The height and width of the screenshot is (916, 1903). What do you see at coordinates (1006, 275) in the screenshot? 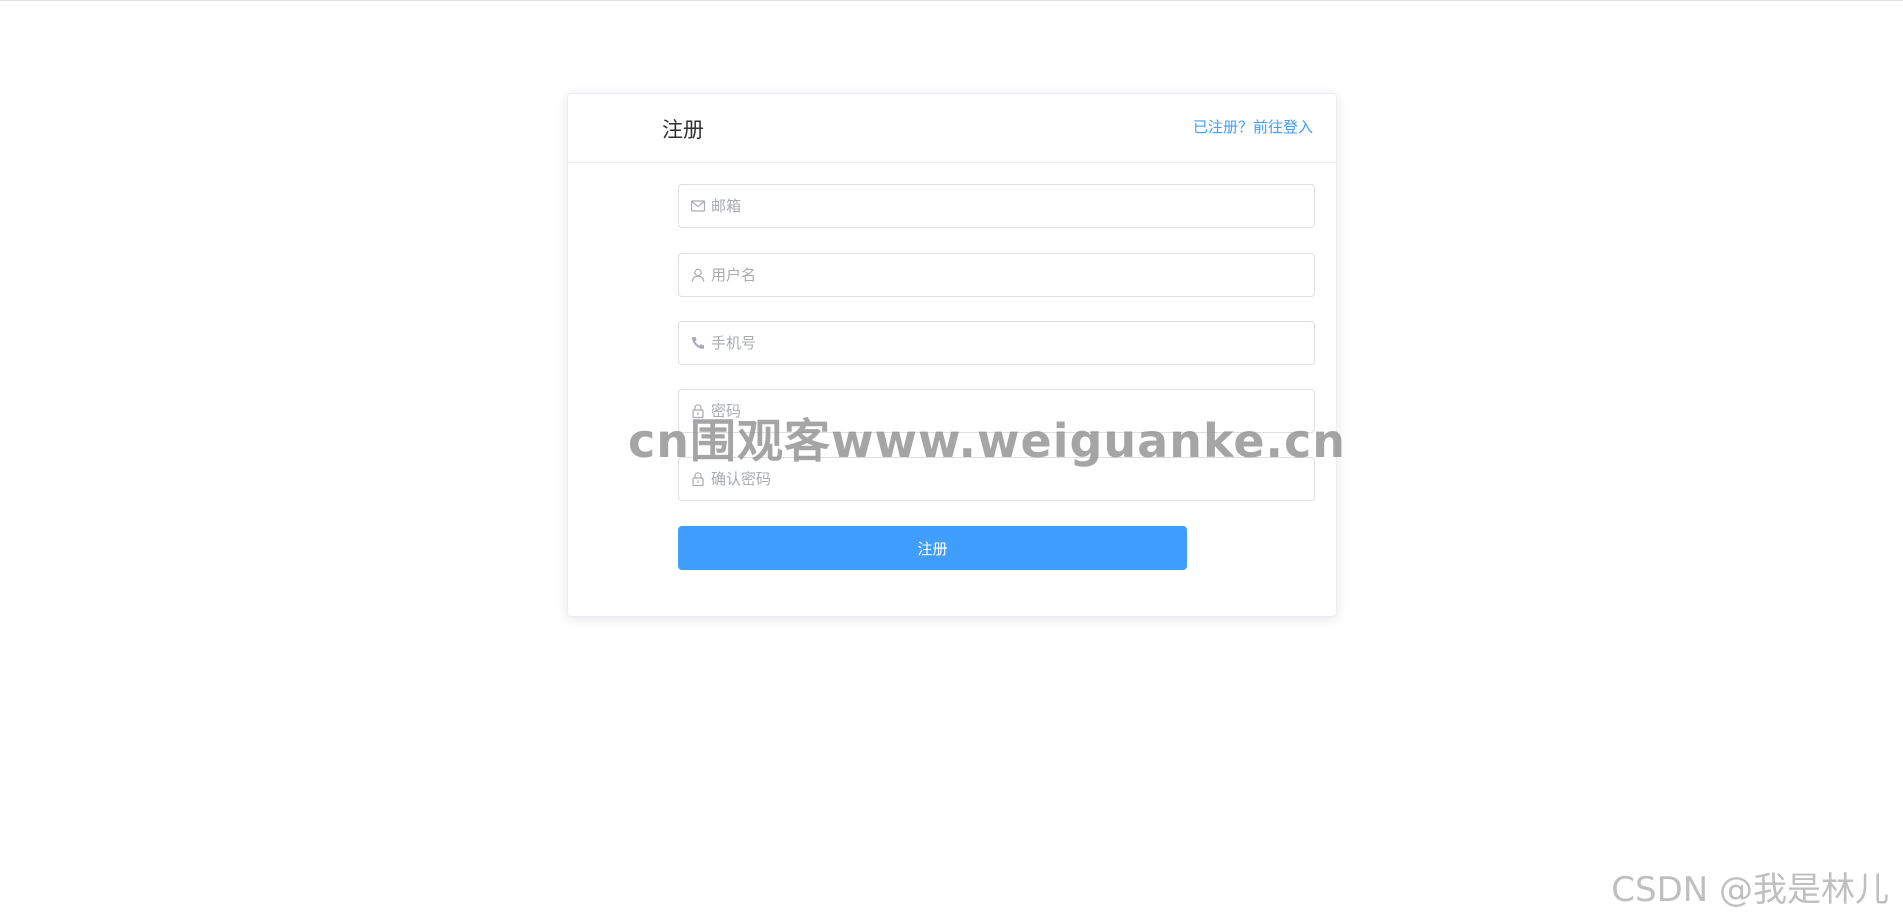
I see `username-input` at bounding box center [1006, 275].